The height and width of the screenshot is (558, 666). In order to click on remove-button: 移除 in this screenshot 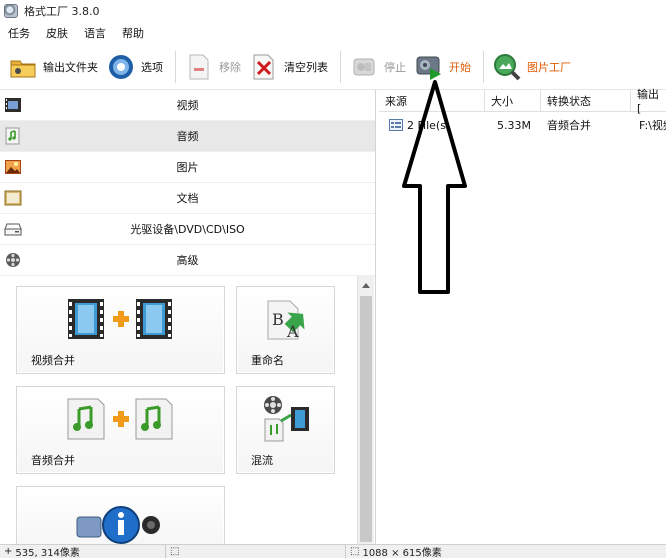, I will do `click(214, 67)`.